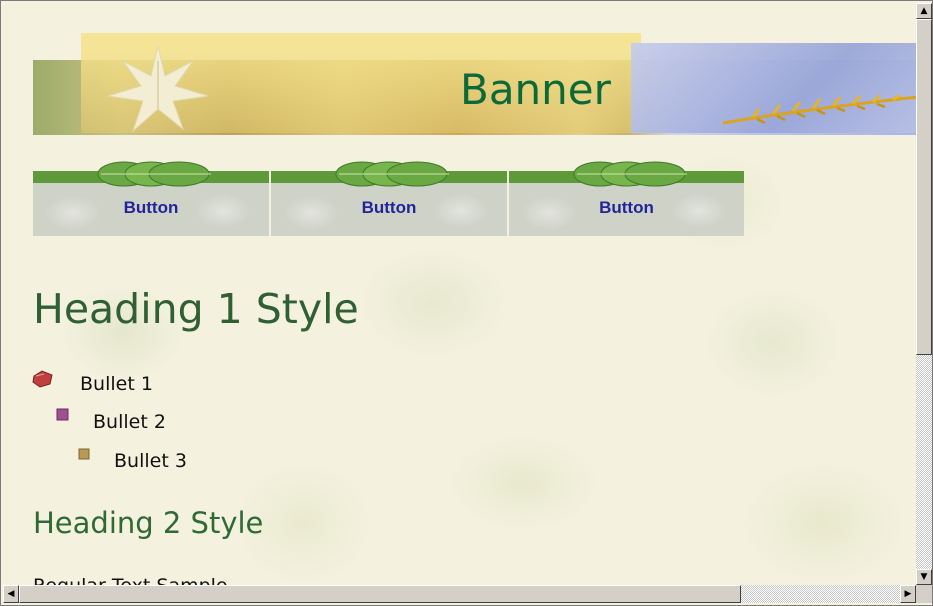  Describe the element at coordinates (150, 461) in the screenshot. I see `bullet-item-3: Bullet 3` at that location.